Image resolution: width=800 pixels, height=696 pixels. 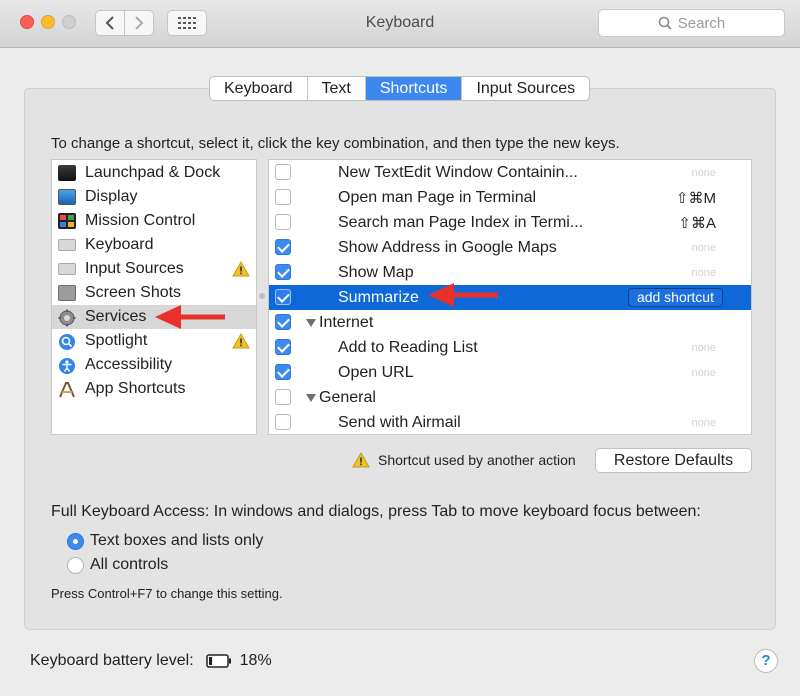 I want to click on tab-input-sources: Input Sources, so click(x=525, y=88).